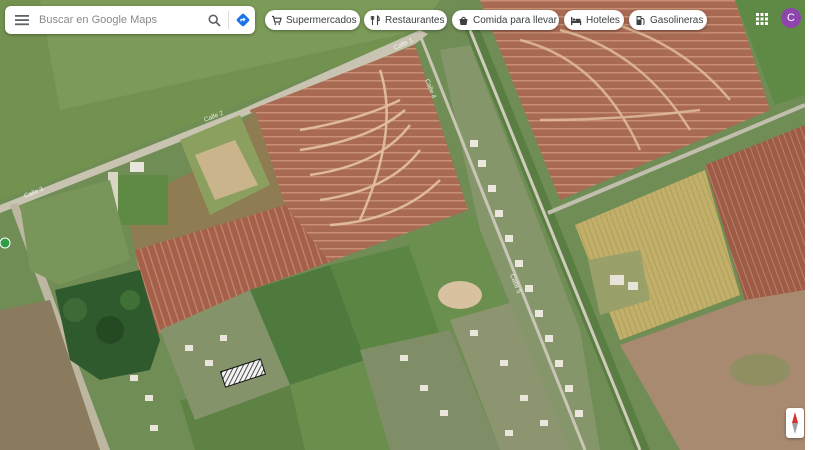 Image resolution: width=813 pixels, height=450 pixels. I want to click on page-margin, so click(809, 225).